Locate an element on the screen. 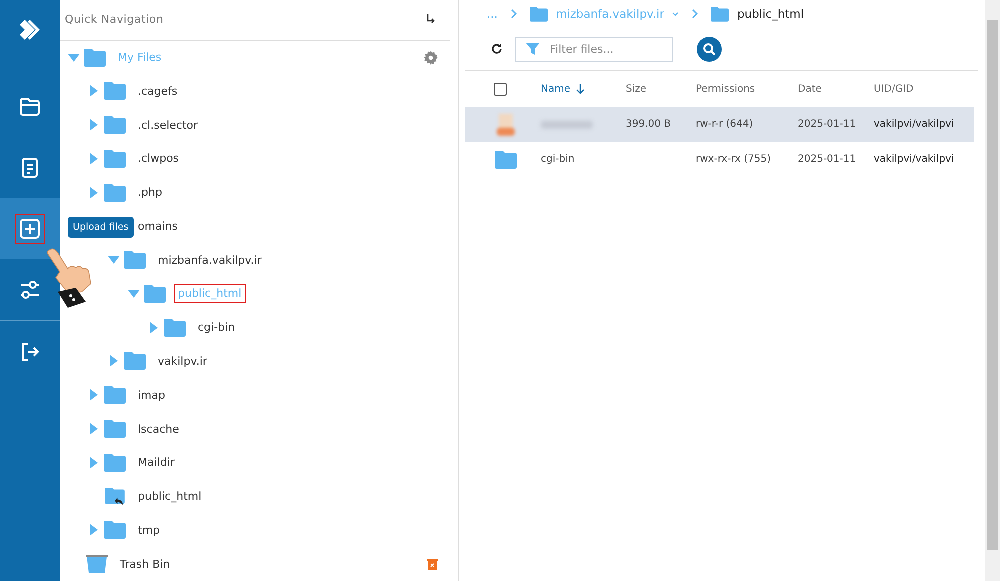 The height and width of the screenshot is (581, 1000). folder-name: mizbanfa.vakilpv.ir is located at coordinates (210, 260).